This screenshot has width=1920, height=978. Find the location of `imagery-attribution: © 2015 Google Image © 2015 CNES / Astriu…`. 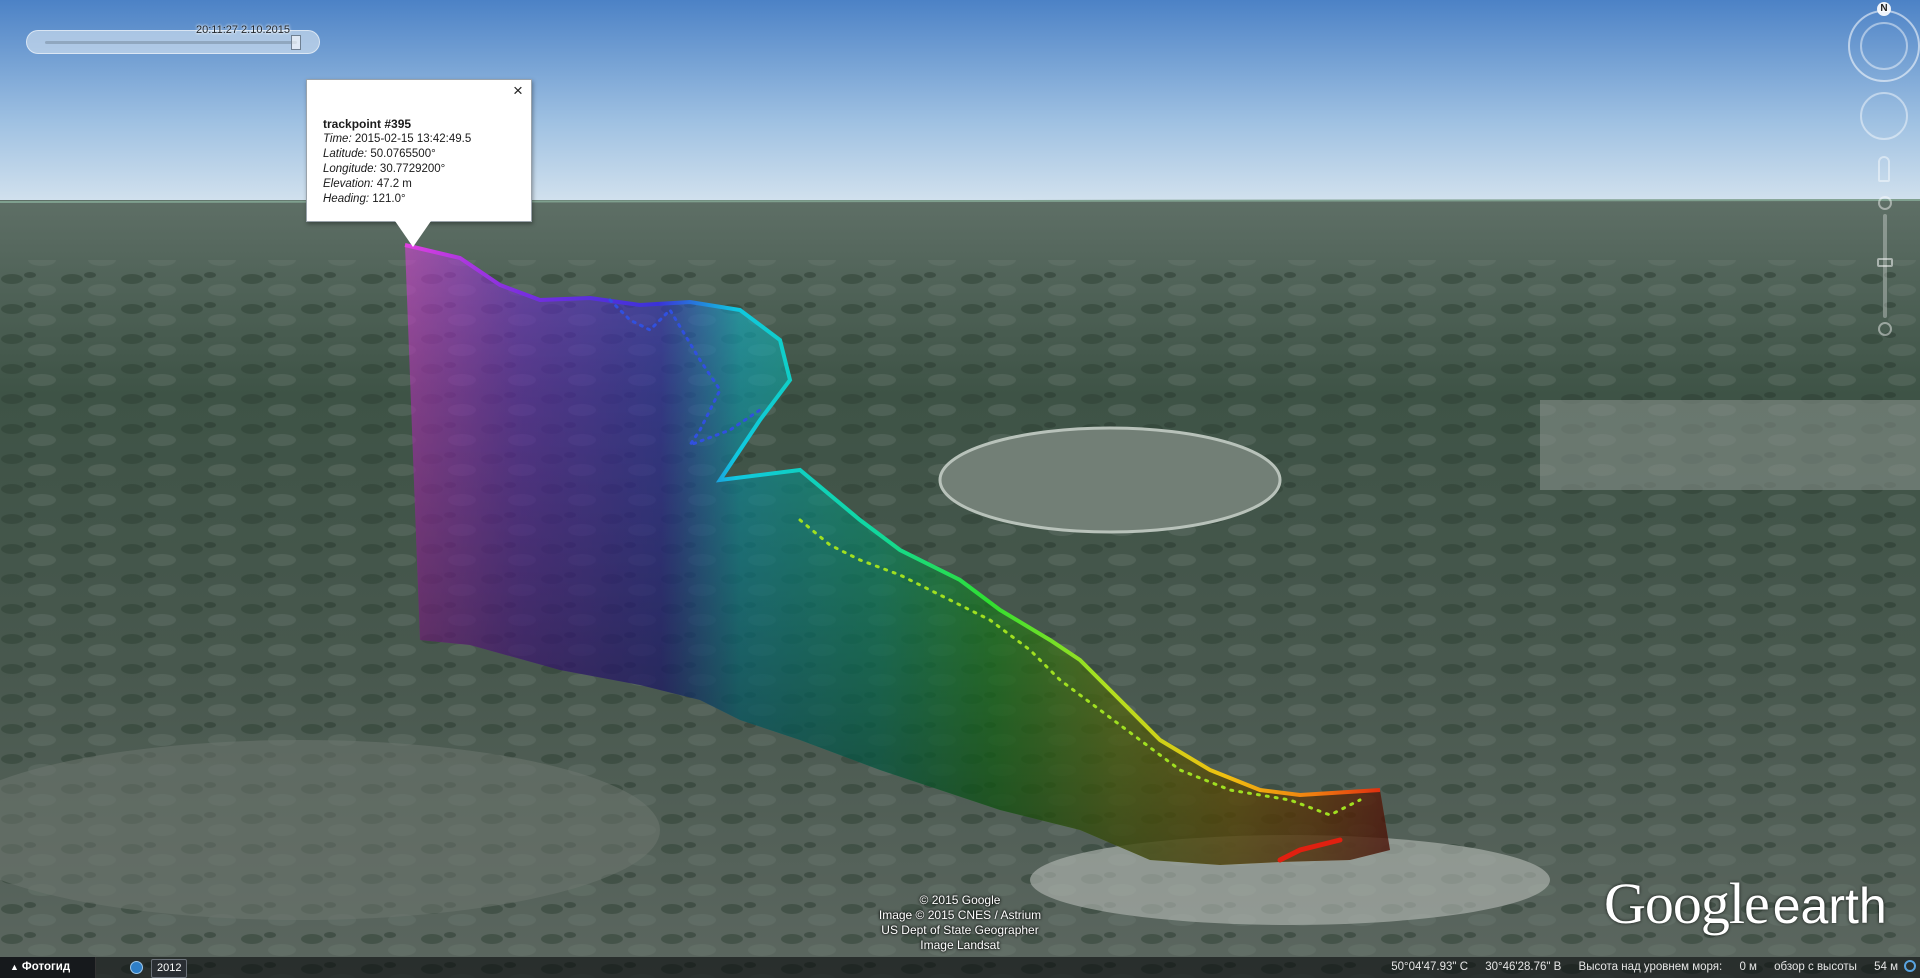

imagery-attribution: © 2015 Google Image © 2015 CNES / Astriu… is located at coordinates (960, 923).